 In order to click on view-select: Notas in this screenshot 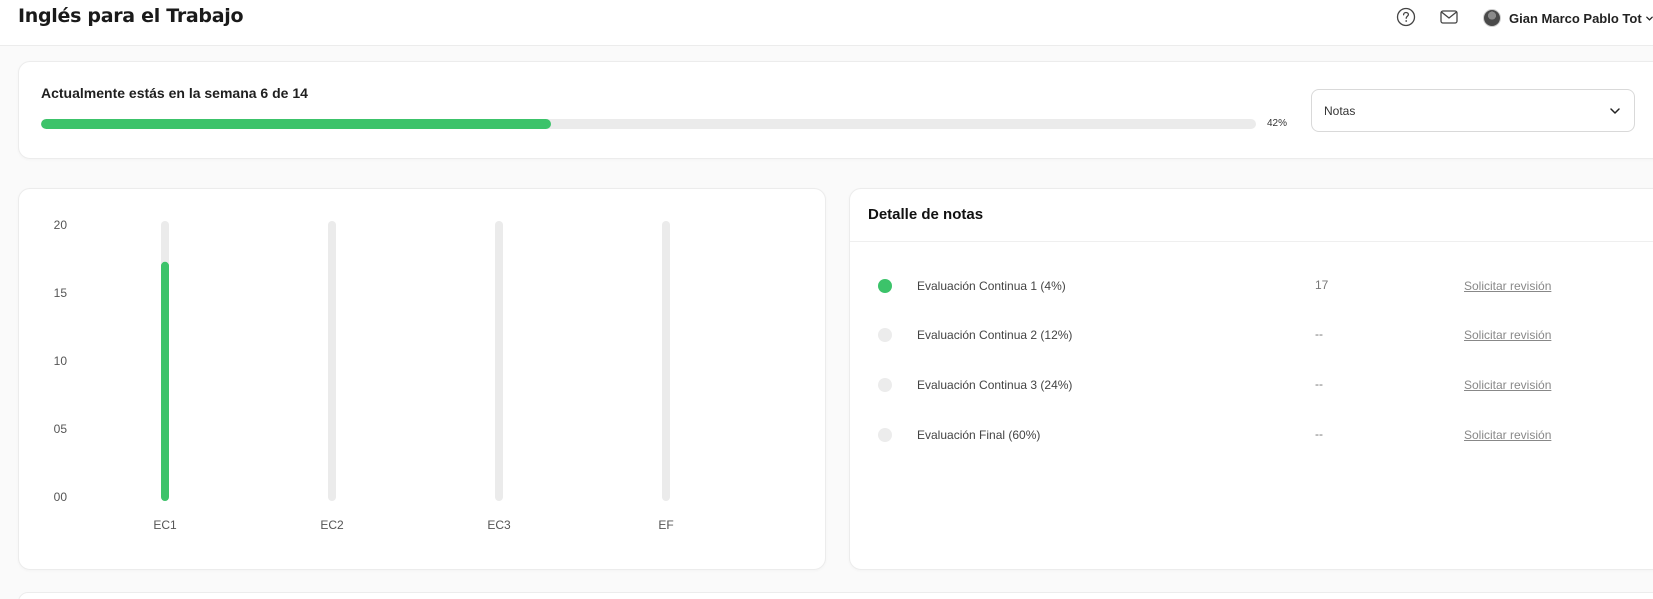, I will do `click(1473, 110)`.